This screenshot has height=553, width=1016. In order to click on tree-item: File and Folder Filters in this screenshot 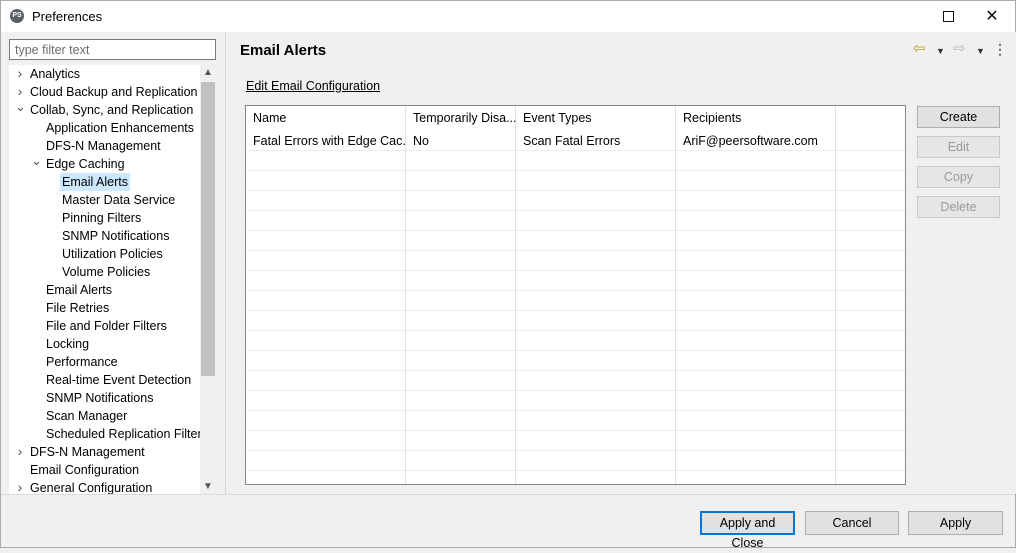, I will do `click(104, 326)`.